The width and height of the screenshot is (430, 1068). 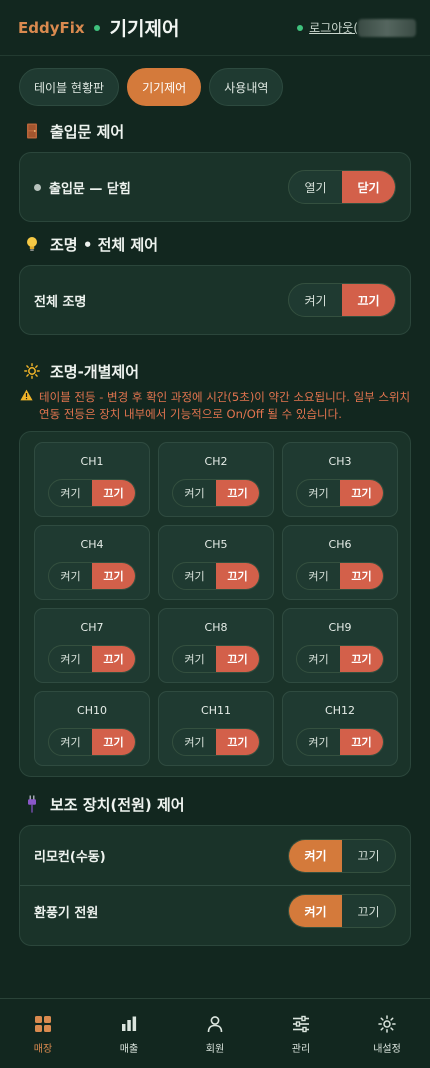 I want to click on channel-card: CH4 켜기 끄기, so click(x=92, y=562).